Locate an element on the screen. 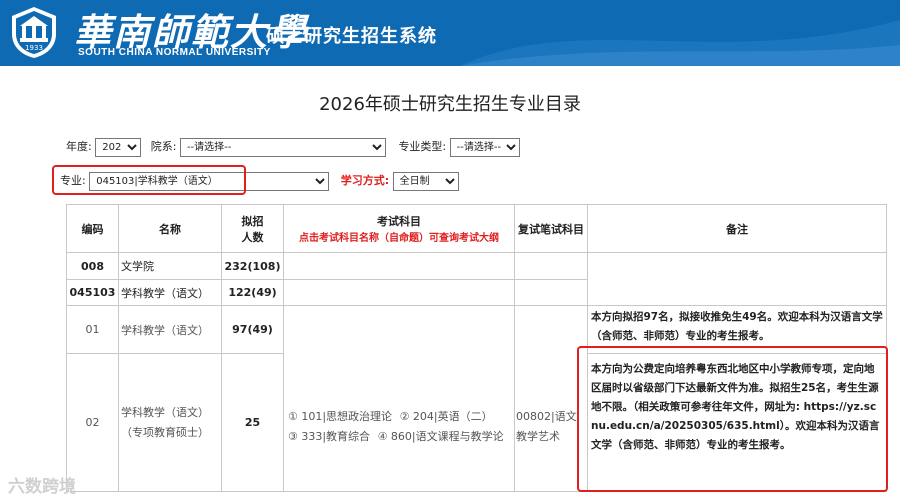  study-mode-label: 学习方式: is located at coordinates (365, 180).